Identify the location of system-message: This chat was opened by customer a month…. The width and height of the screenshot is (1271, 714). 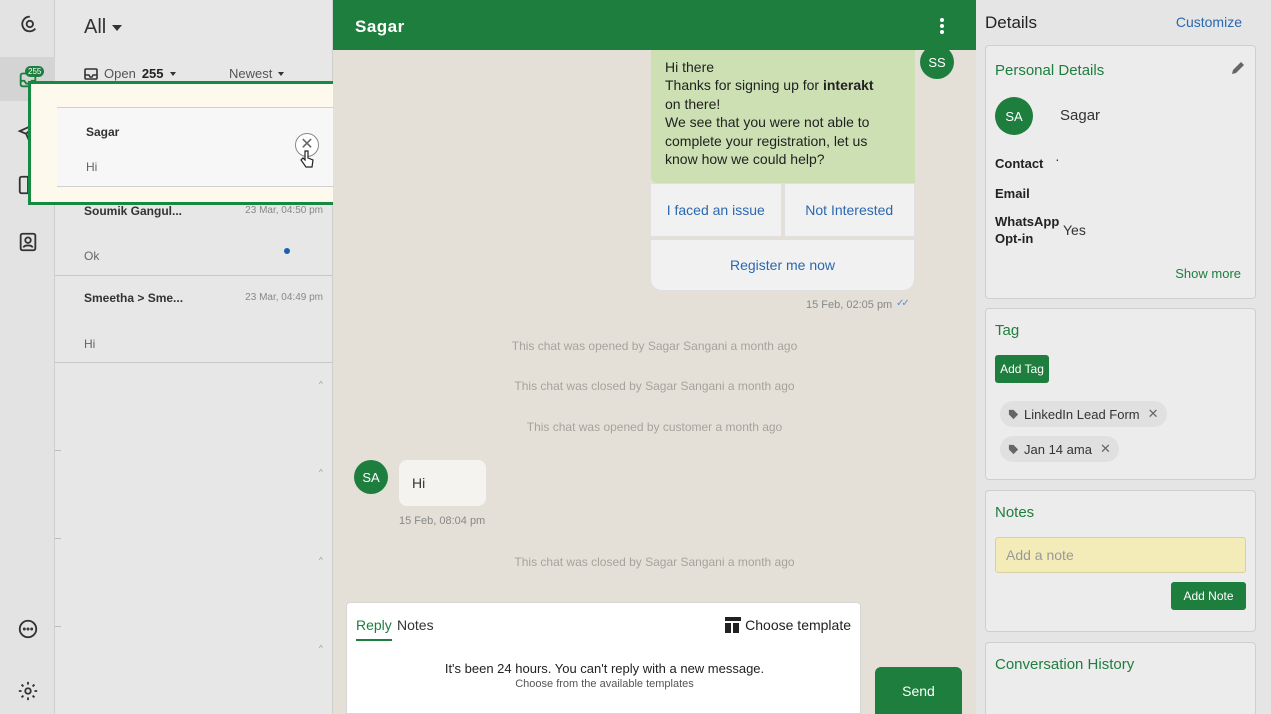
(654, 427).